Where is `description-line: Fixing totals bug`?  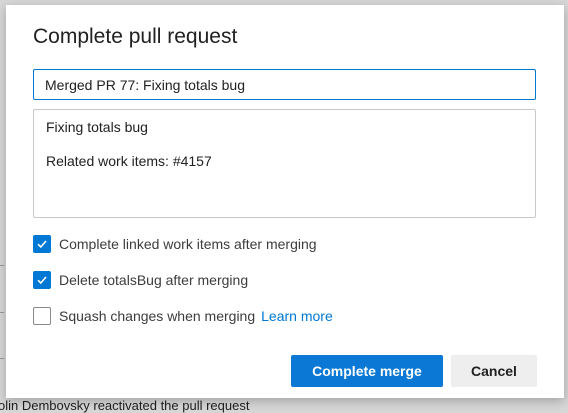
description-line: Fixing totals bug is located at coordinates (97, 127).